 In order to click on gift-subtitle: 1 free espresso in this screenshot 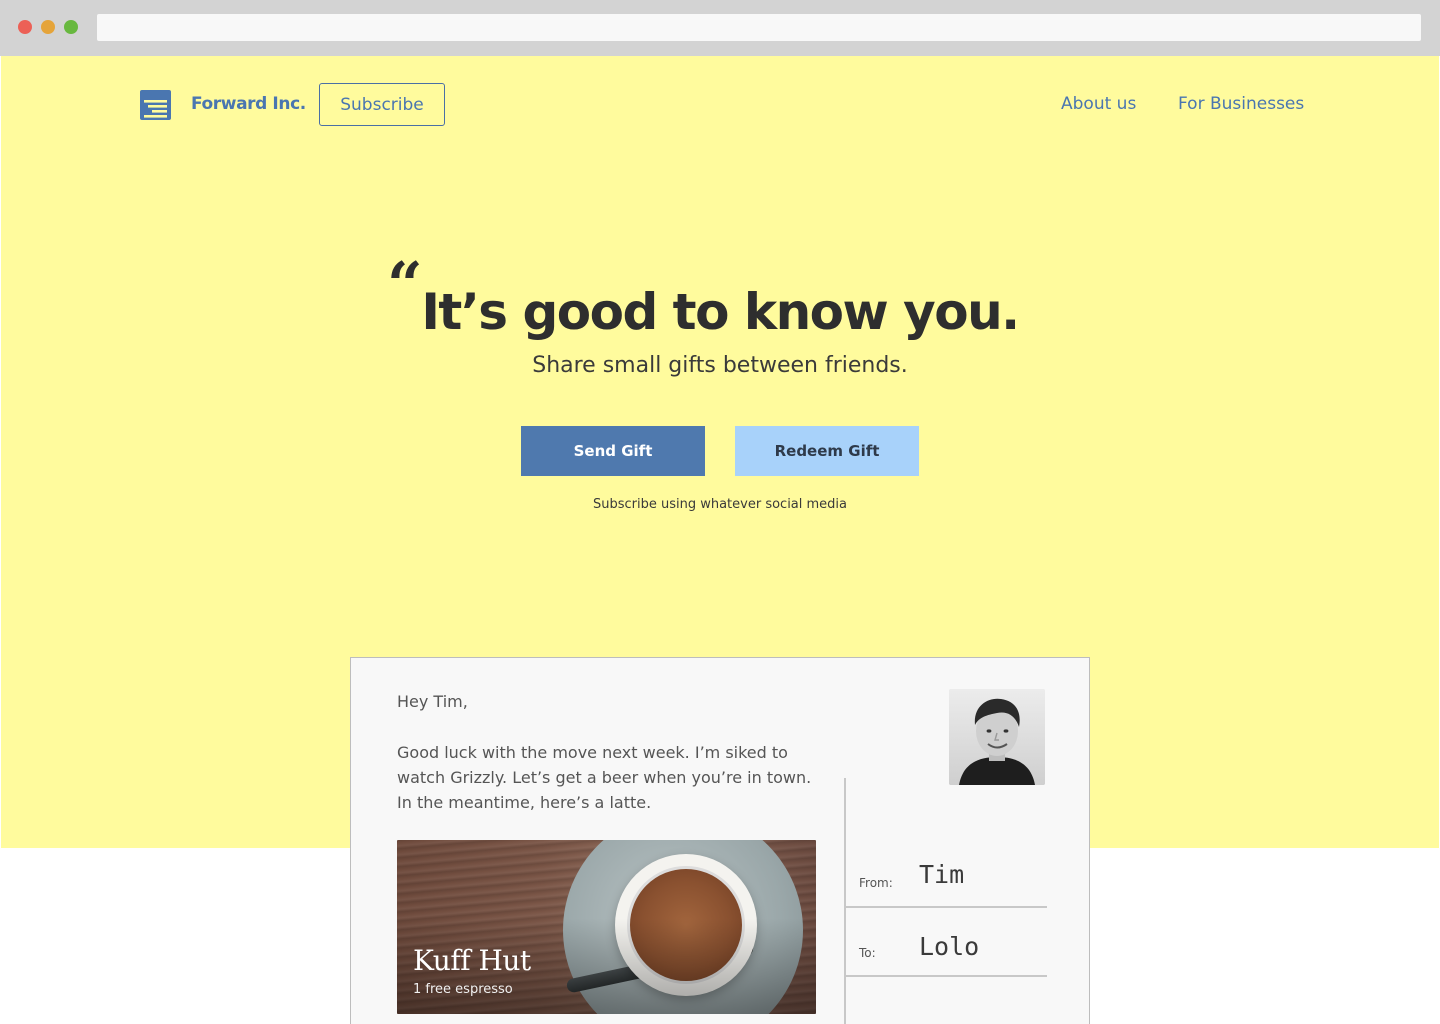, I will do `click(463, 989)`.